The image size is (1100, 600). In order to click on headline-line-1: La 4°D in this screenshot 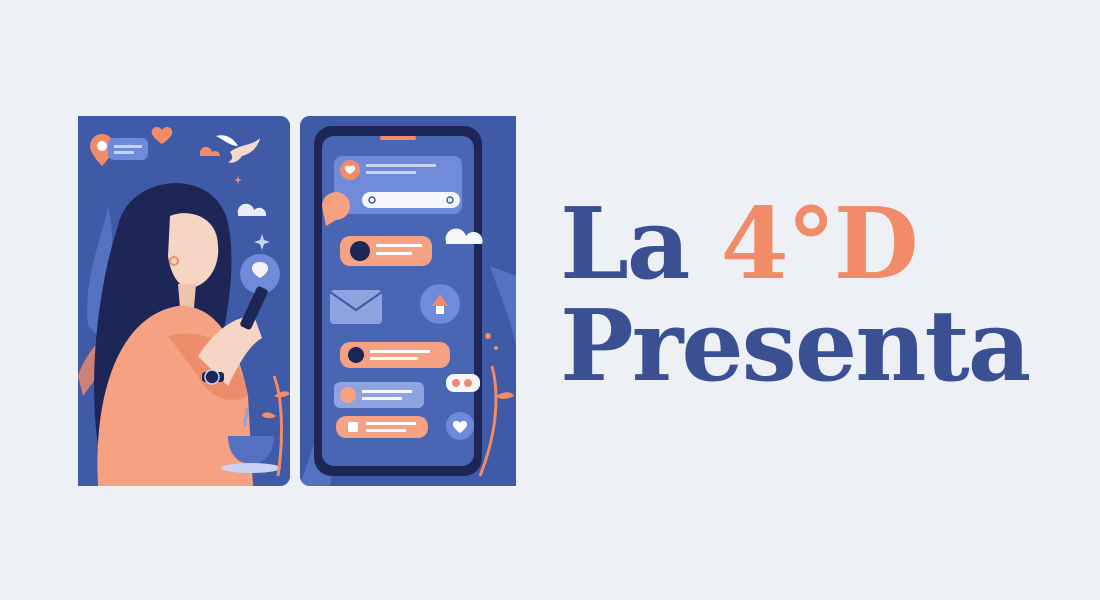, I will do `click(810, 245)`.